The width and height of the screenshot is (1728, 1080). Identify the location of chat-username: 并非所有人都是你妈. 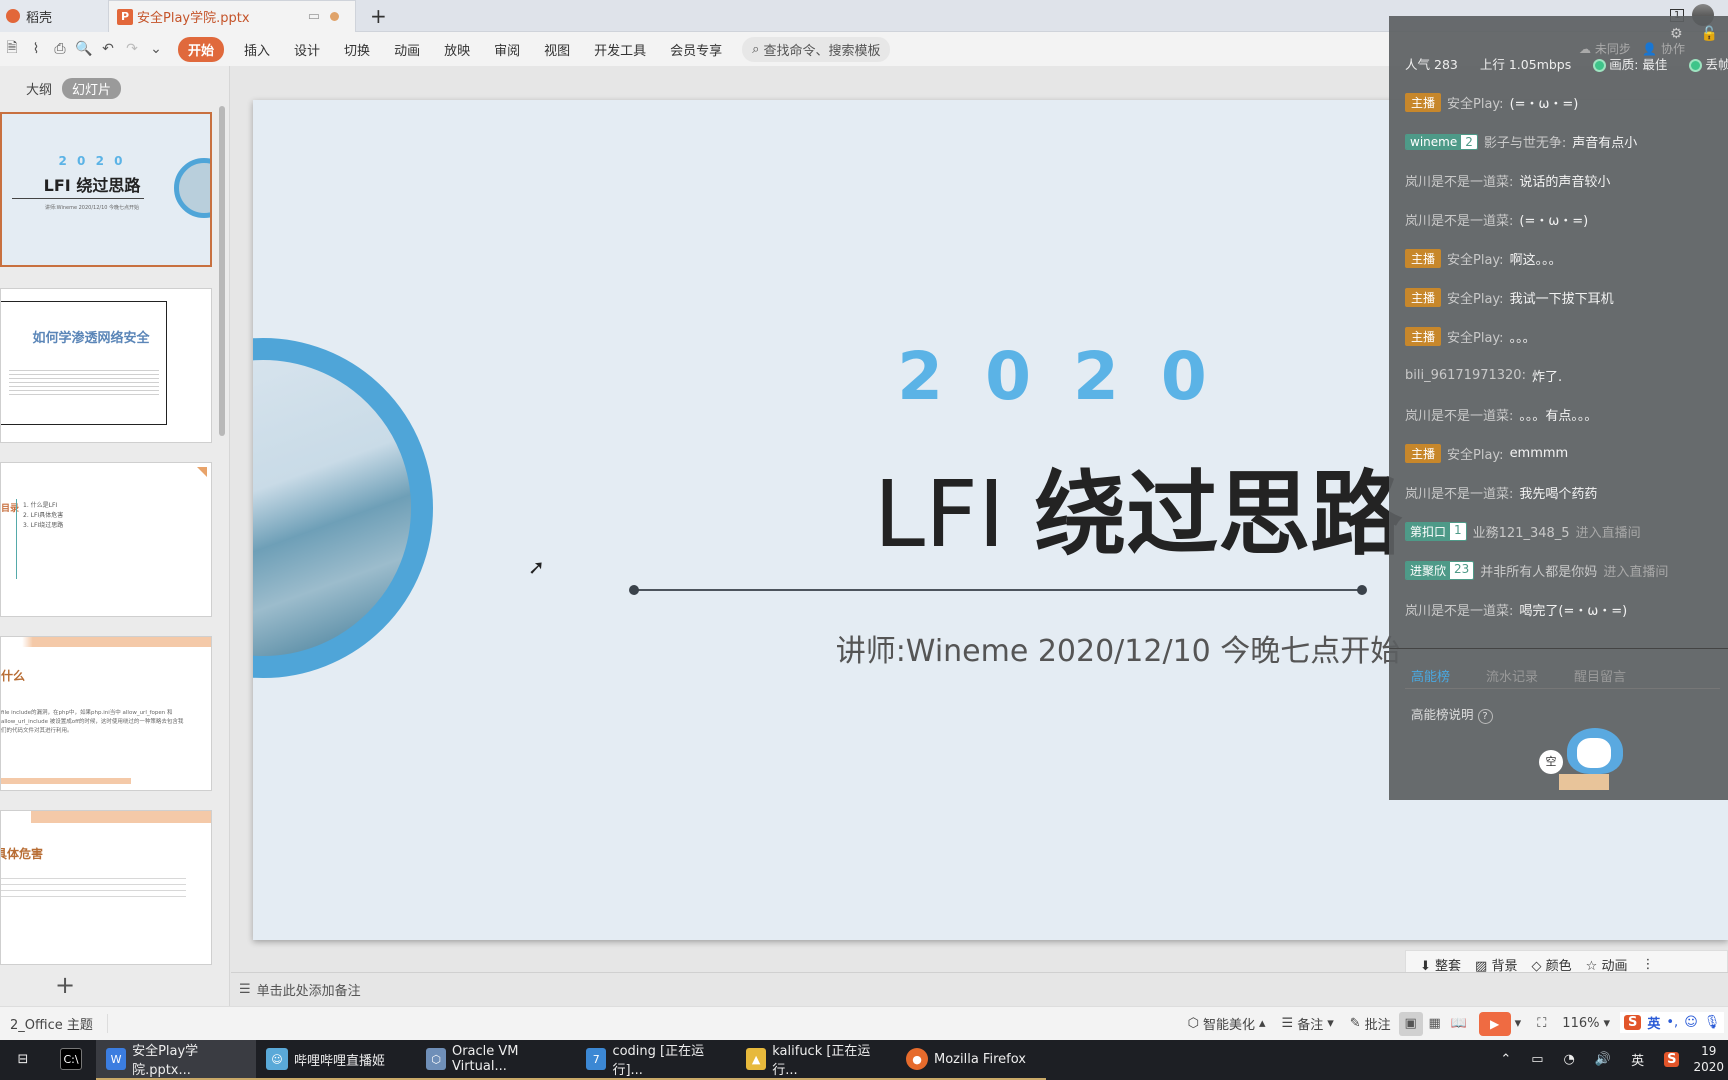
(1538, 570).